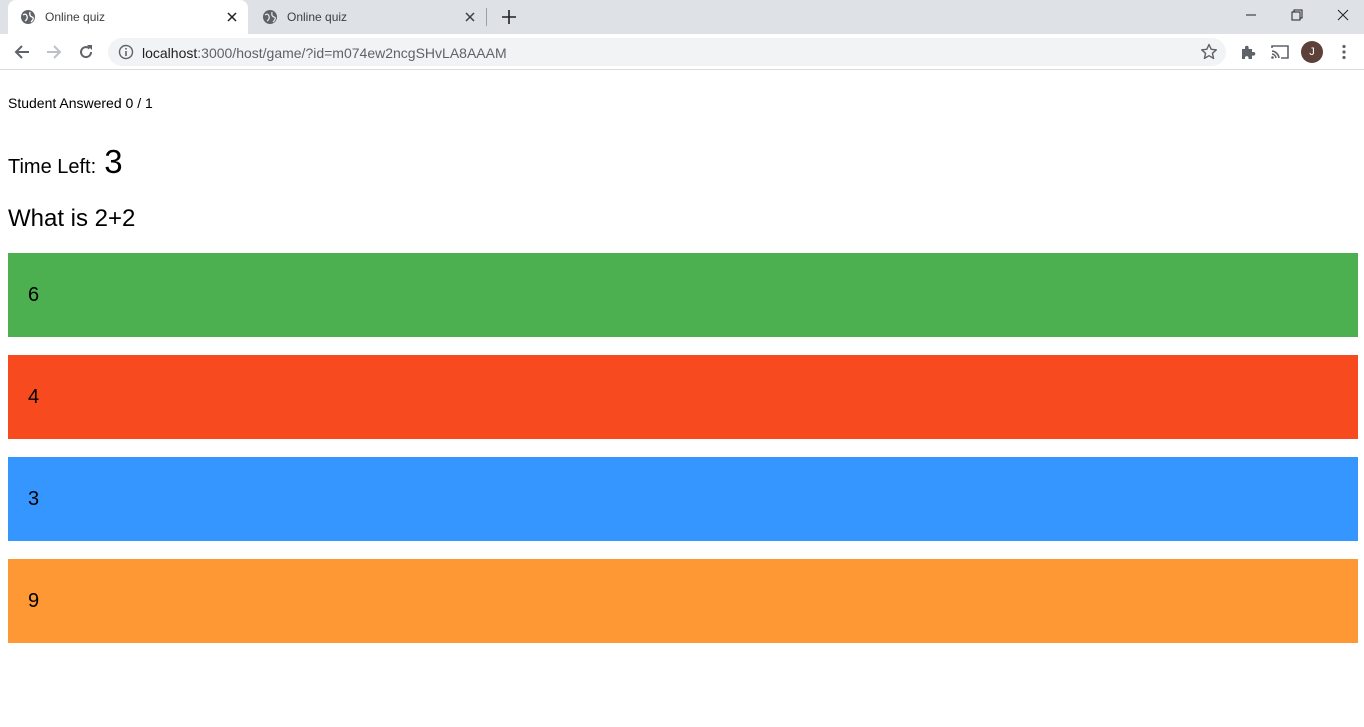  What do you see at coordinates (34, 396) in the screenshot?
I see `answer-label: 4` at bounding box center [34, 396].